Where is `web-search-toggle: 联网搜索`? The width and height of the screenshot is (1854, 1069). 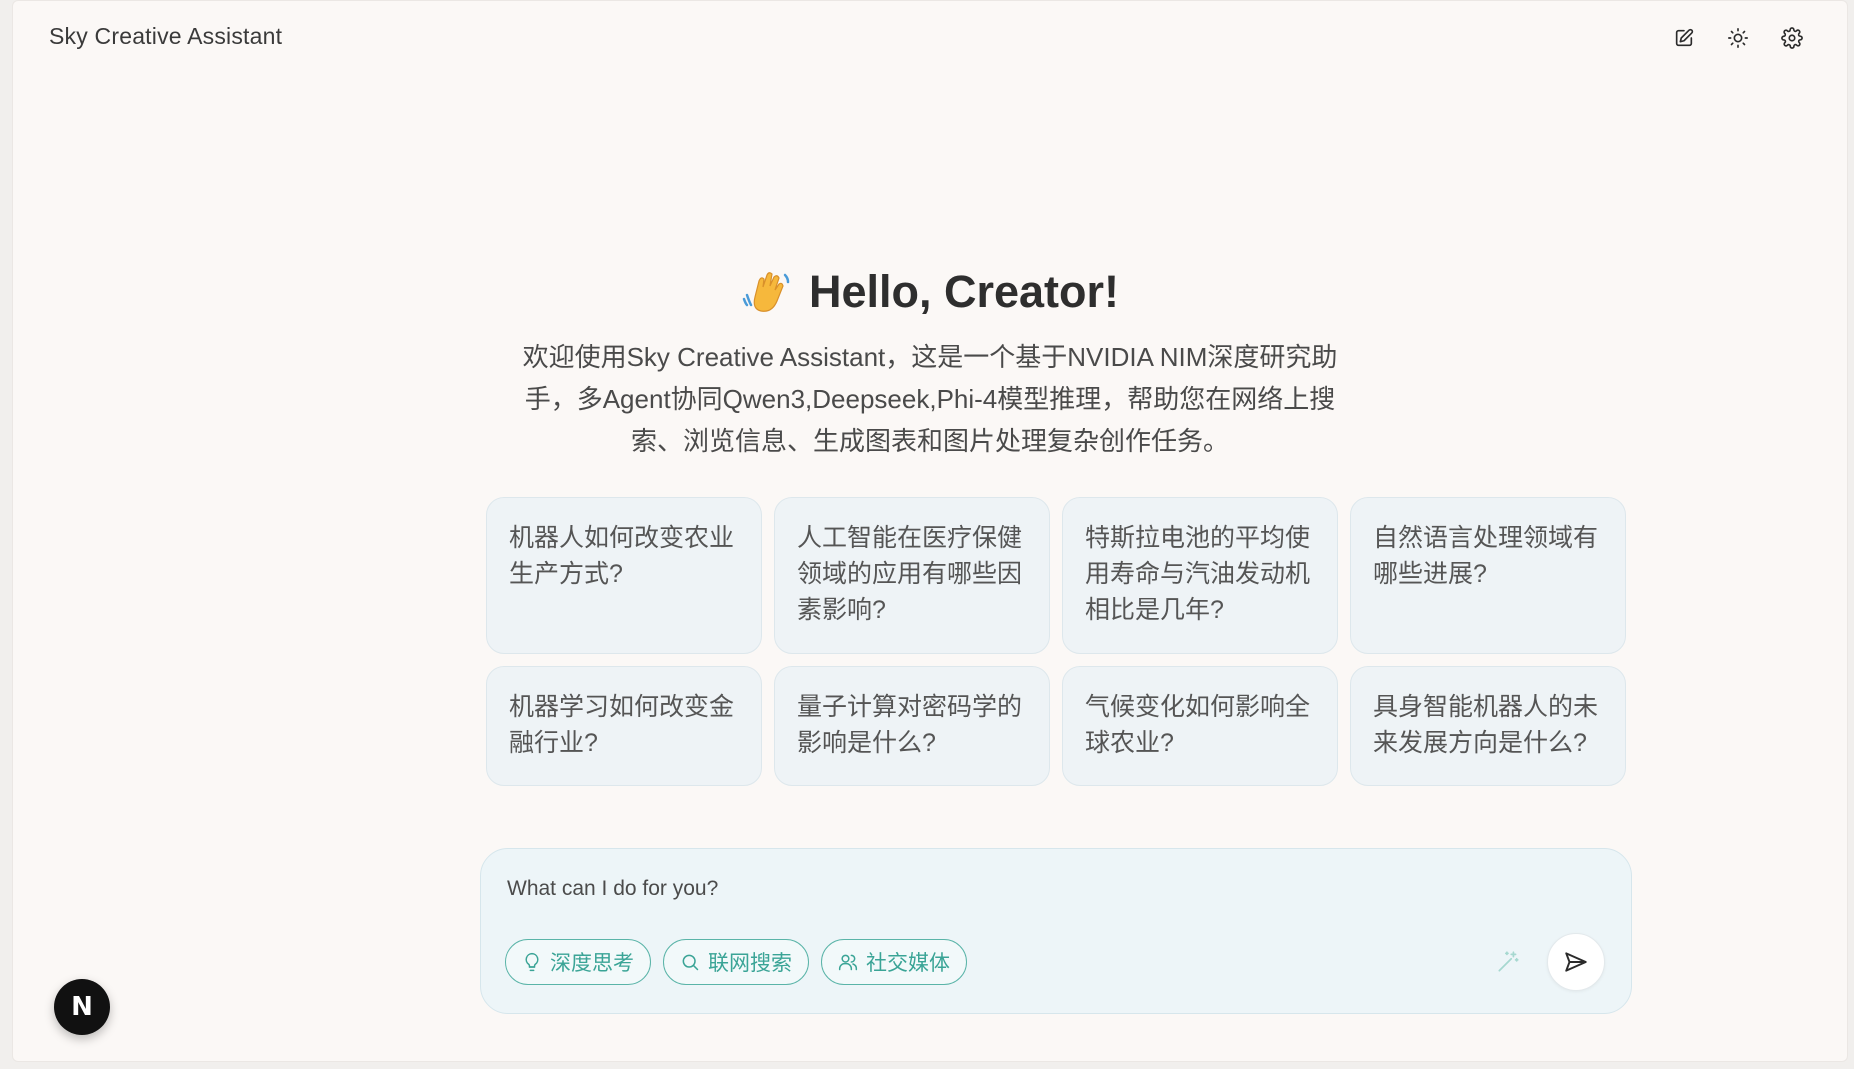
web-search-toggle: 联网搜索 is located at coordinates (736, 962).